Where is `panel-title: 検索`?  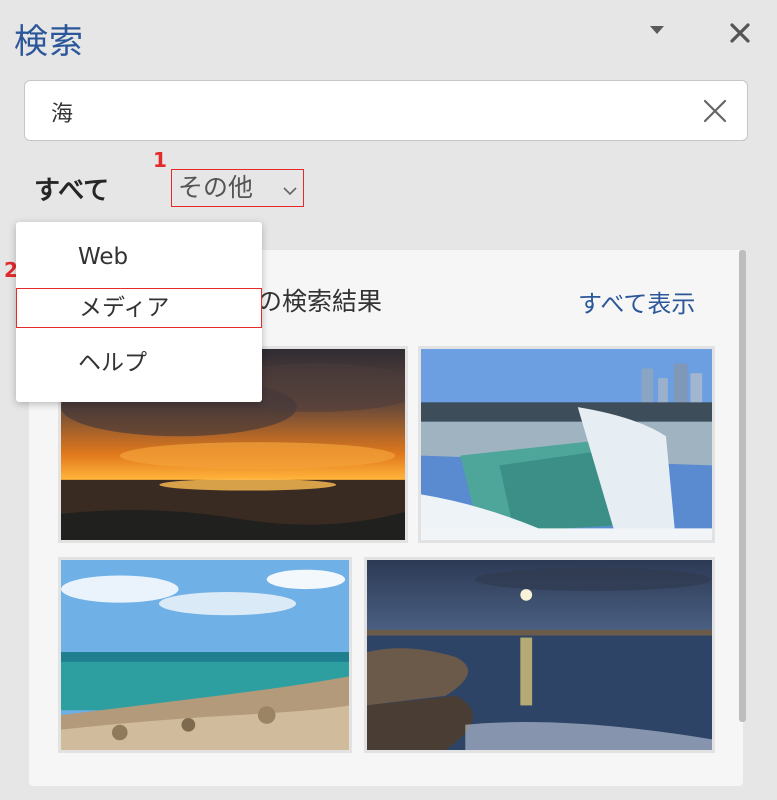 panel-title: 検索 is located at coordinates (49, 42).